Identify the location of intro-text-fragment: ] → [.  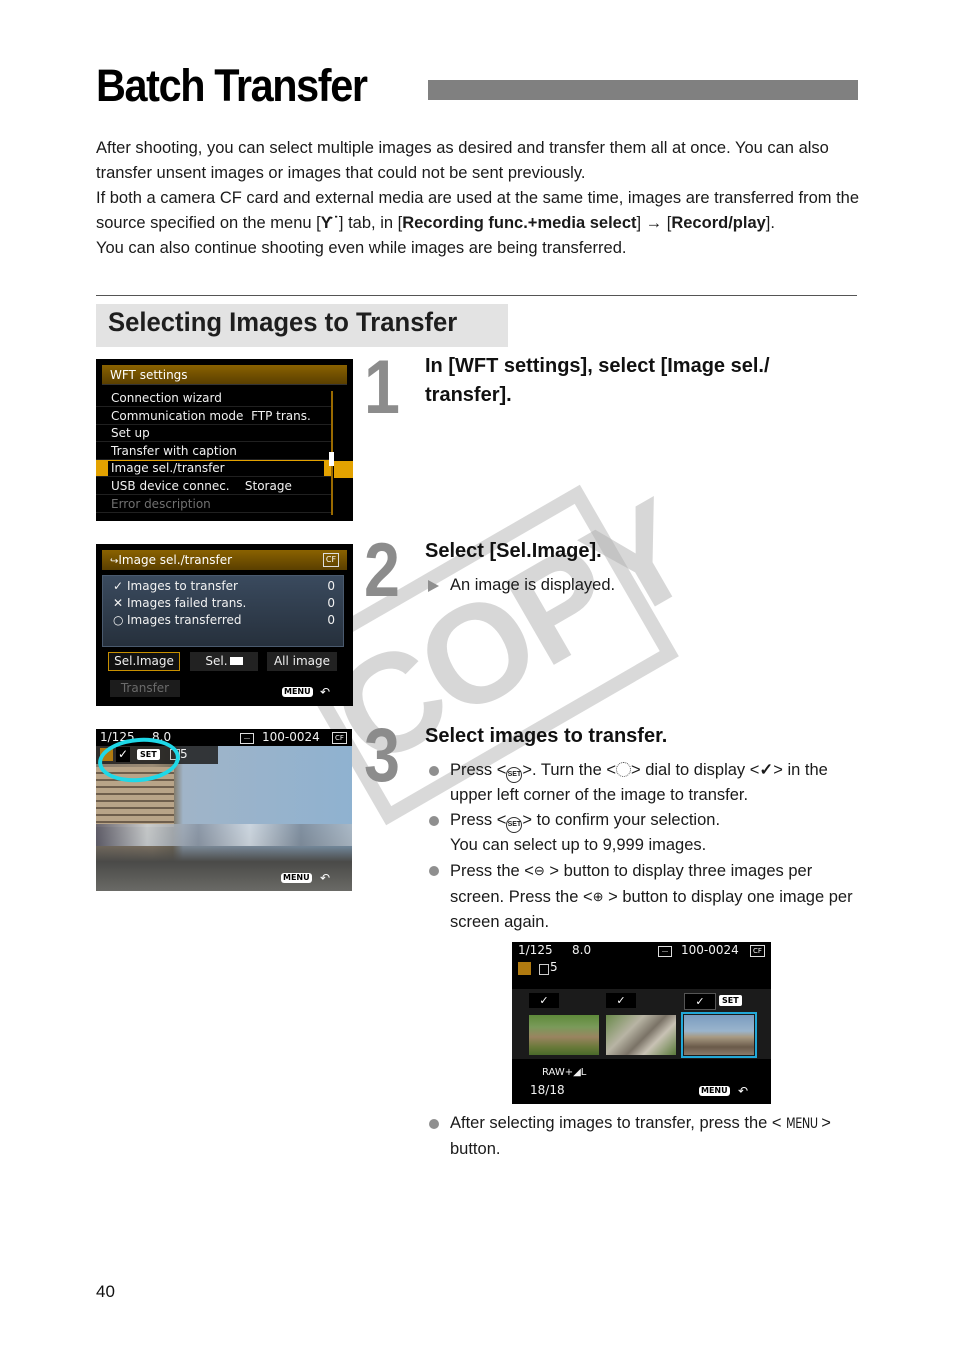
(654, 223).